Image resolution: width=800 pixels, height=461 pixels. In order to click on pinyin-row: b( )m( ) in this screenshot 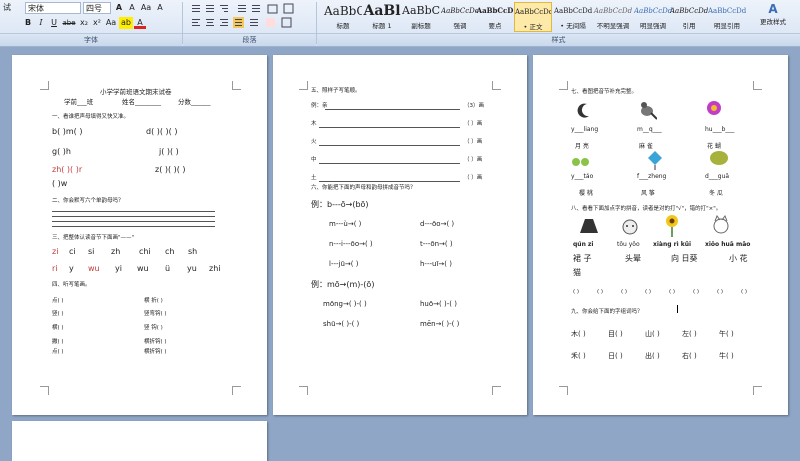, I will do `click(67, 131)`.